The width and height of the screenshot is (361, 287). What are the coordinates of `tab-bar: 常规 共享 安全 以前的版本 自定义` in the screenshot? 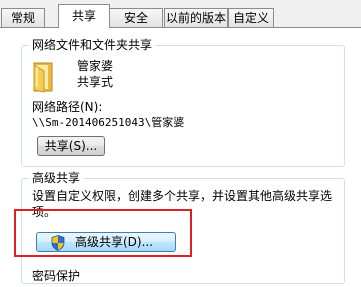 It's located at (180, 14).